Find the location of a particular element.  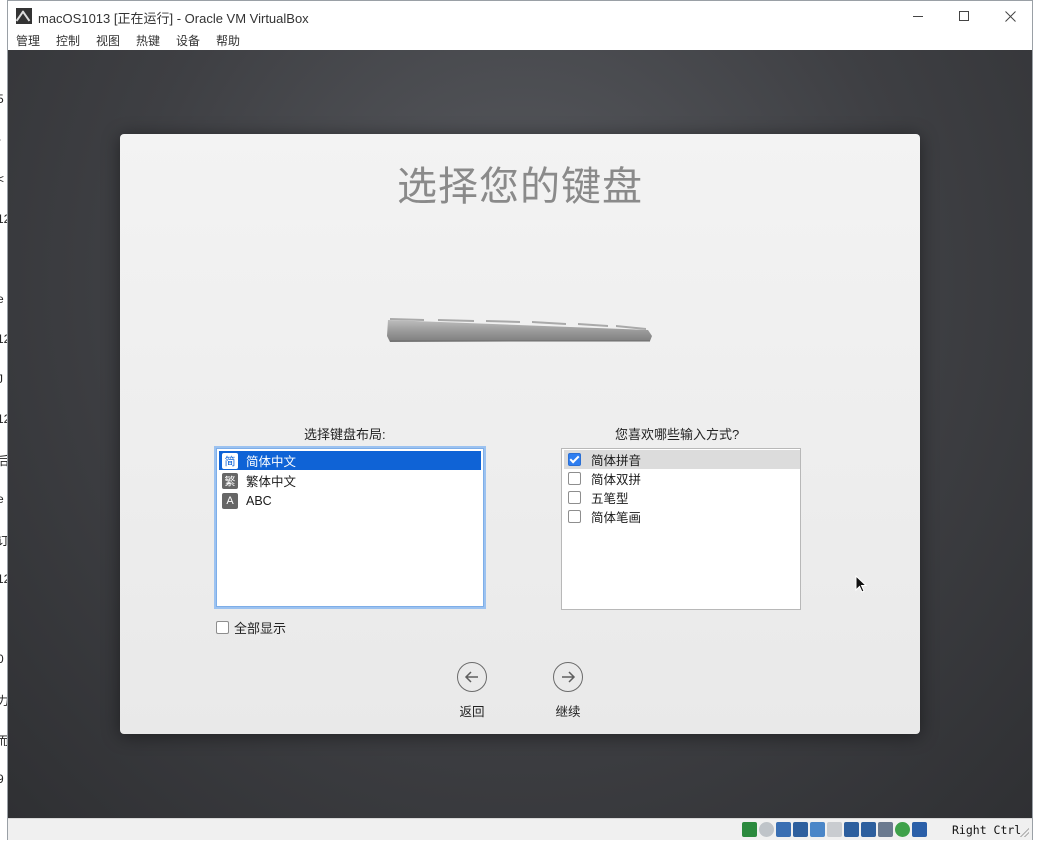

minimize-icon is located at coordinates (918, 16).